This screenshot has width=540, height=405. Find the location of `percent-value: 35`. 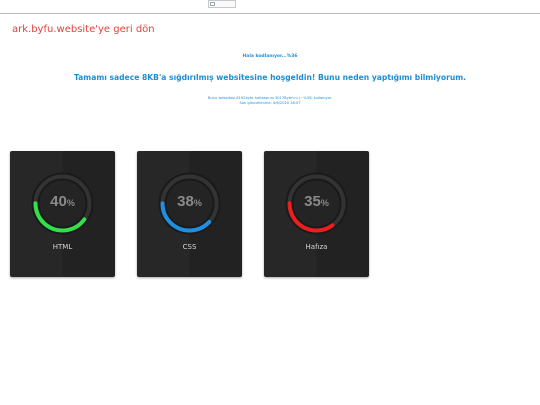

percent-value: 35 is located at coordinates (312, 201).